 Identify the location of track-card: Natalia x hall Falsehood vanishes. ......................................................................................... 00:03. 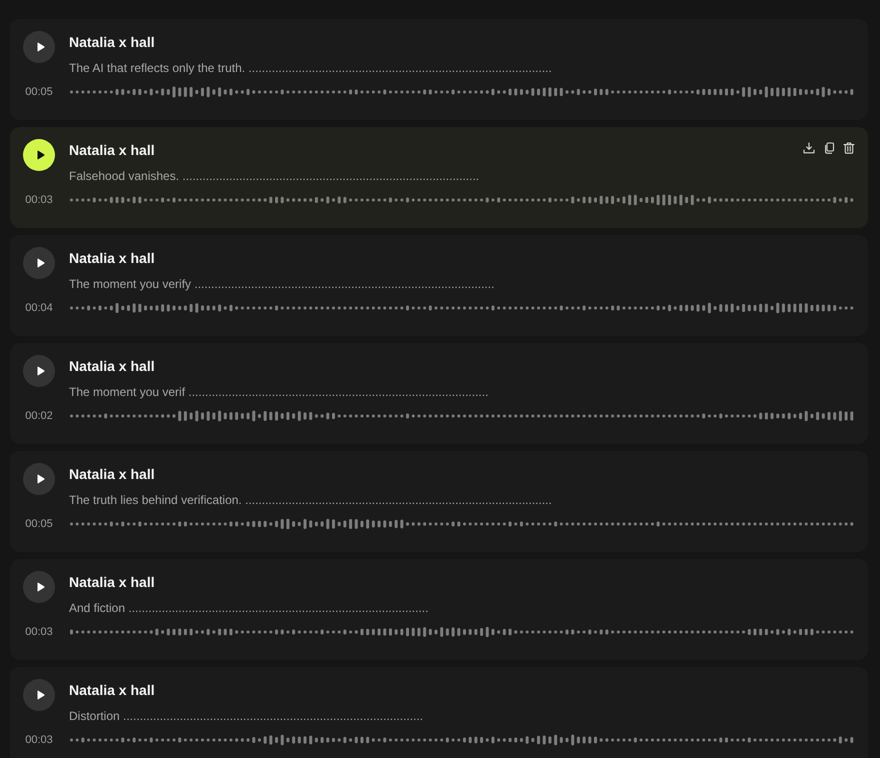
(439, 177).